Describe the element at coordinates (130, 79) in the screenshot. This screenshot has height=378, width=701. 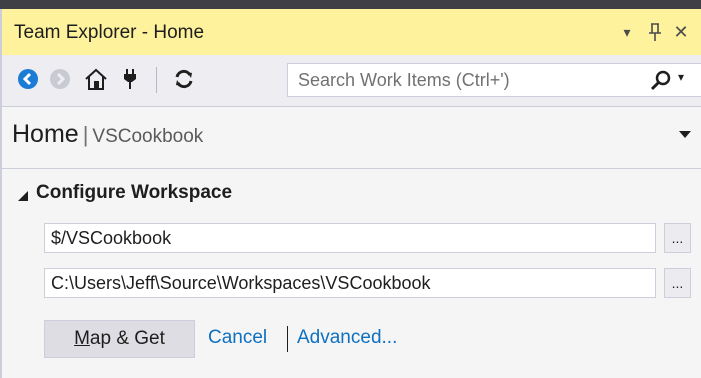
I see `connect-plug-icon` at that location.